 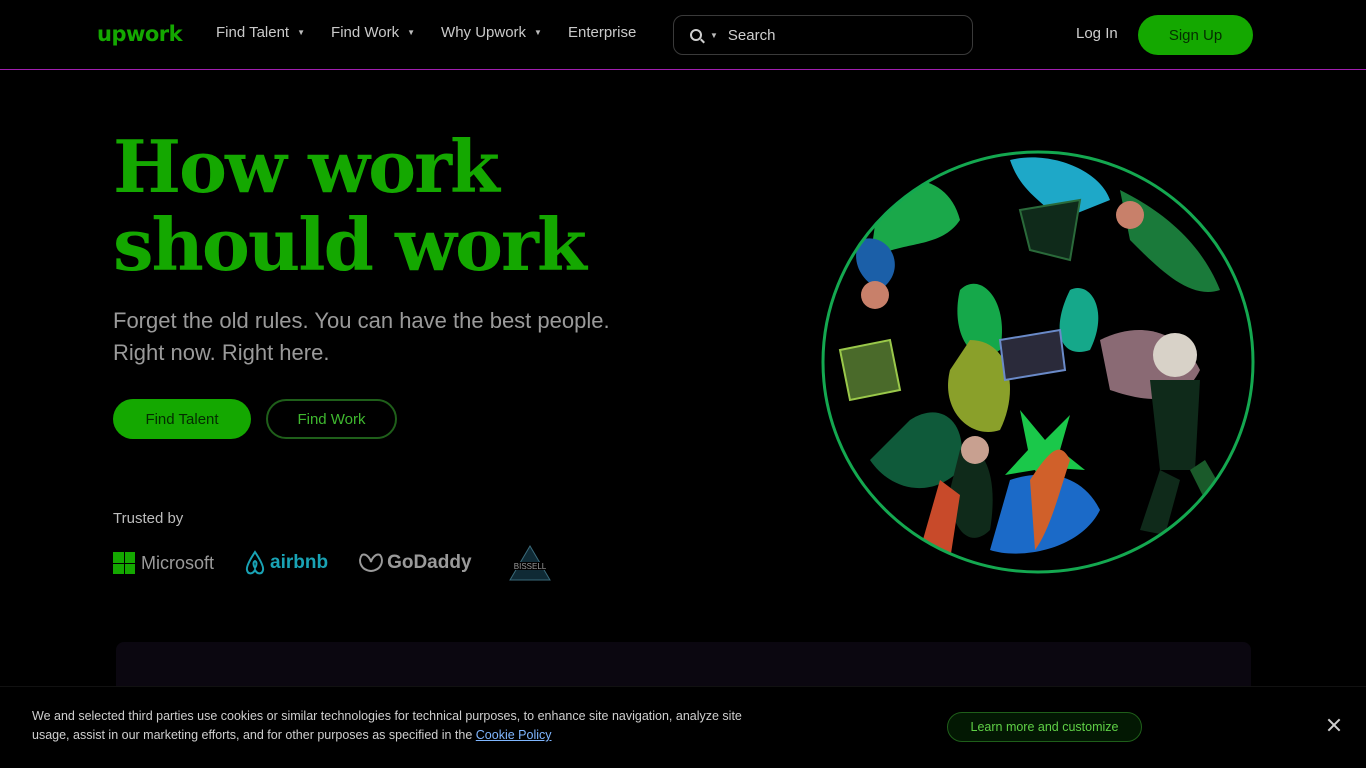 I want to click on close-icon, so click(x=1334, y=725).